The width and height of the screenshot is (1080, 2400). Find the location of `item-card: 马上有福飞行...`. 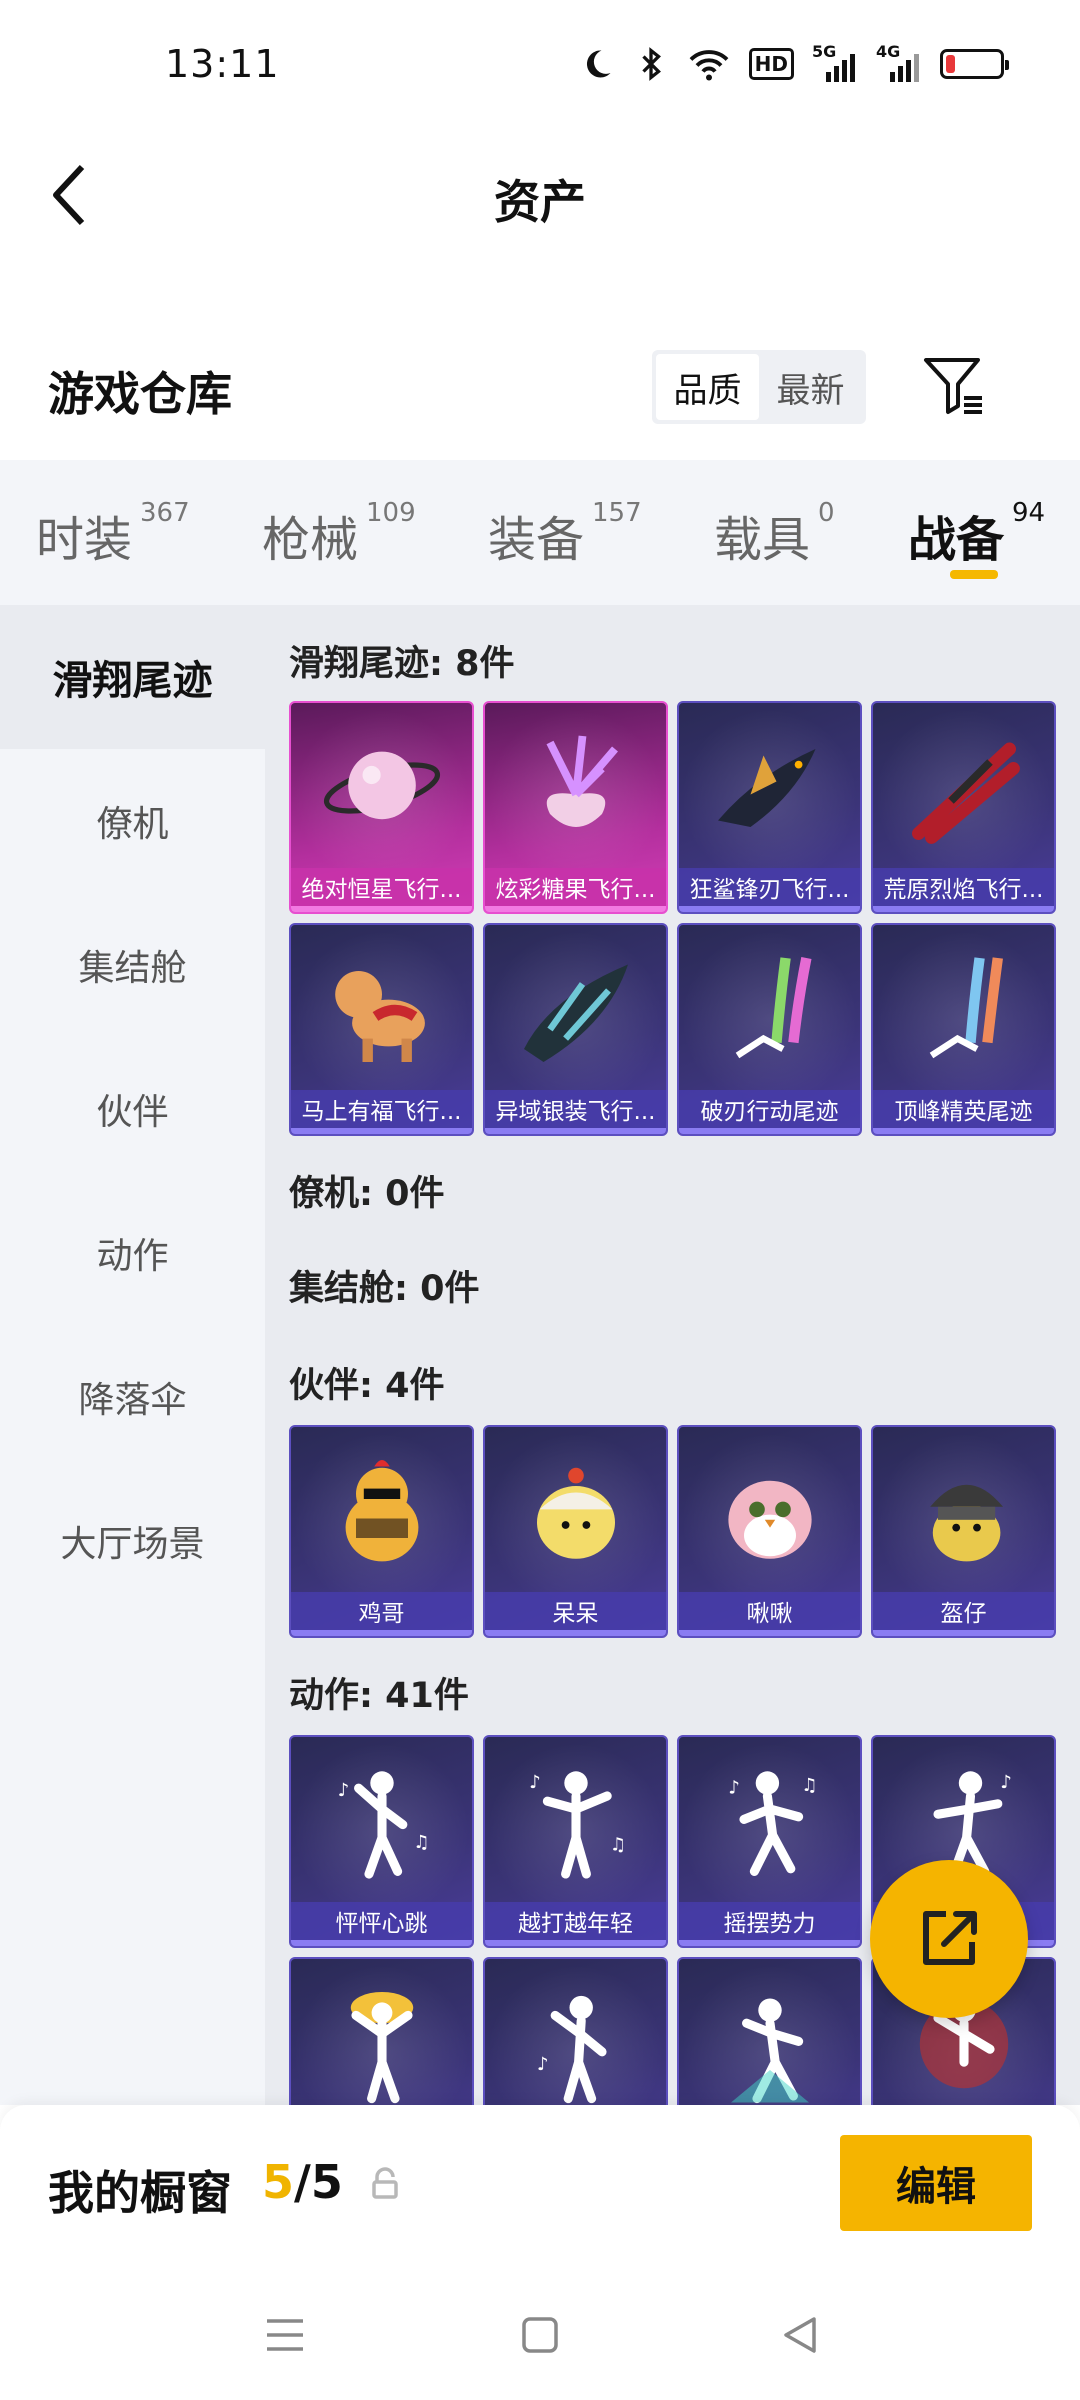

item-card: 马上有福飞行... is located at coordinates (381, 1029).